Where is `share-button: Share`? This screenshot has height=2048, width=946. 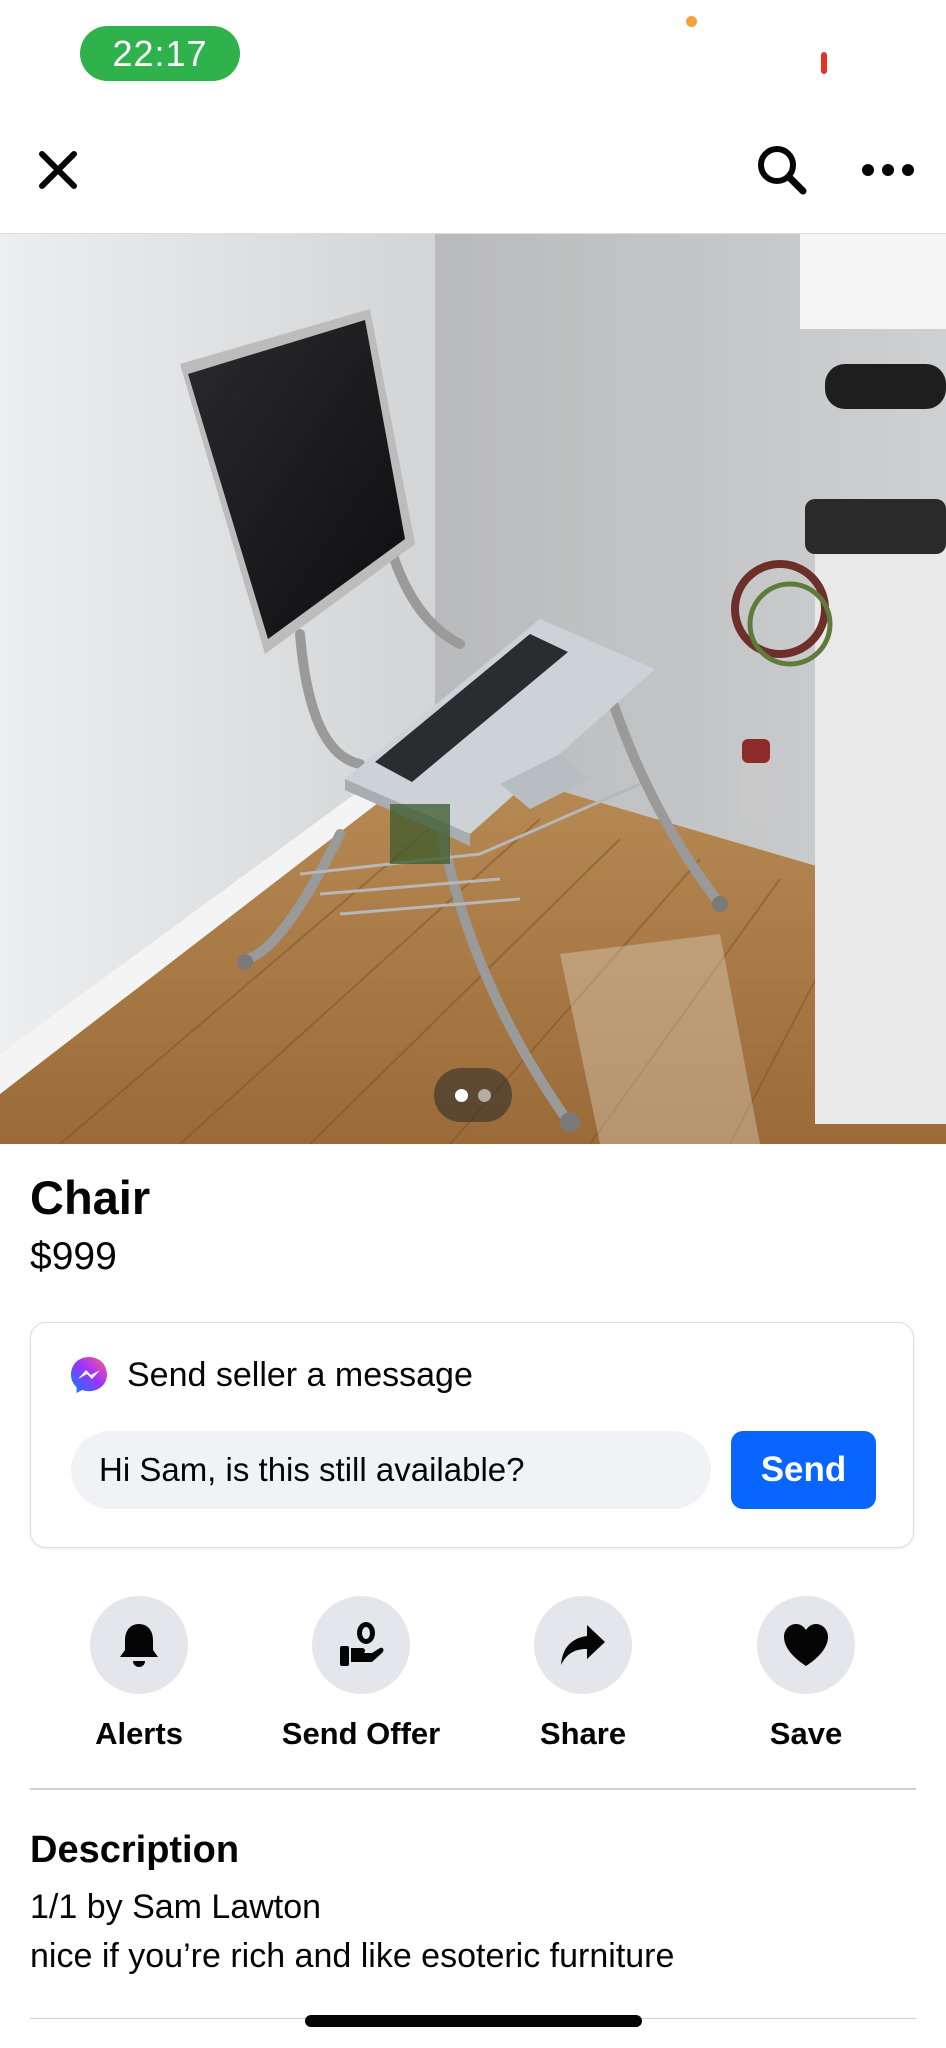
share-button: Share is located at coordinates (583, 1674).